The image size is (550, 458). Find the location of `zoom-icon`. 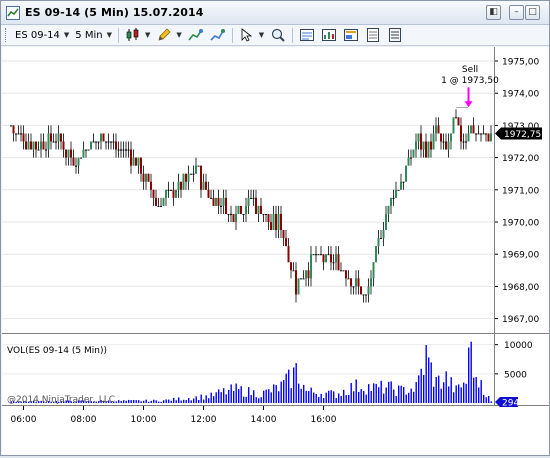

zoom-icon is located at coordinates (278, 35).